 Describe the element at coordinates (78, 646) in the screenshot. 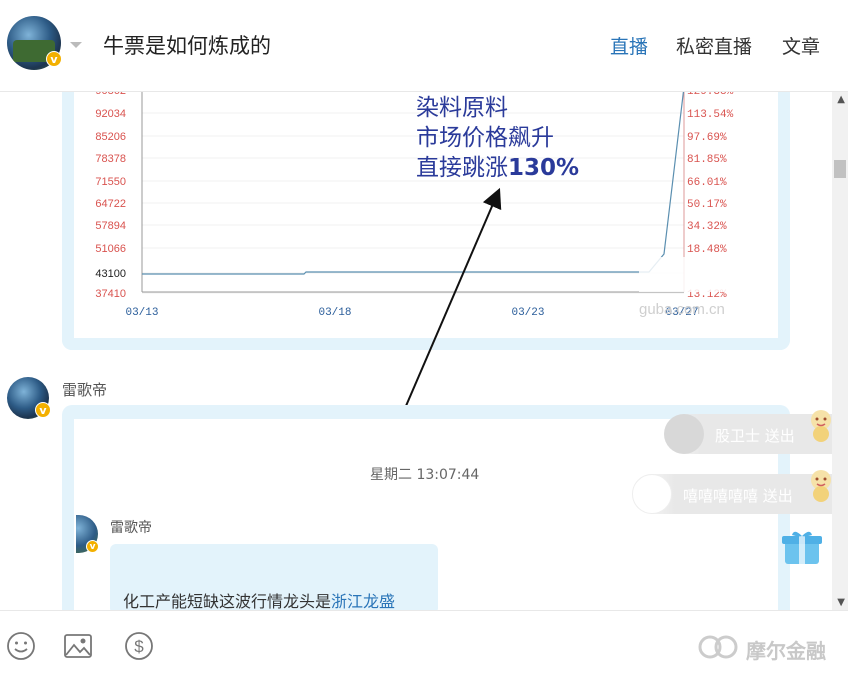

I see `image-icon` at that location.